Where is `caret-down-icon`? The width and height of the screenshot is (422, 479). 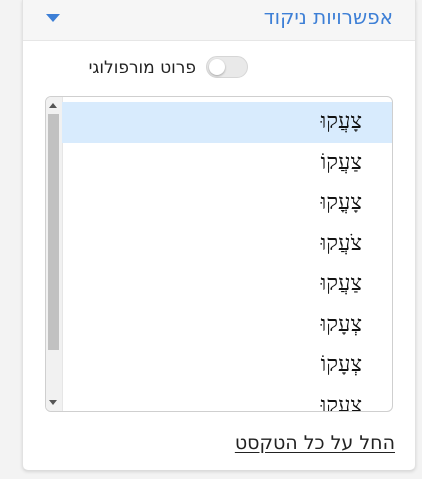 caret-down-icon is located at coordinates (53, 18).